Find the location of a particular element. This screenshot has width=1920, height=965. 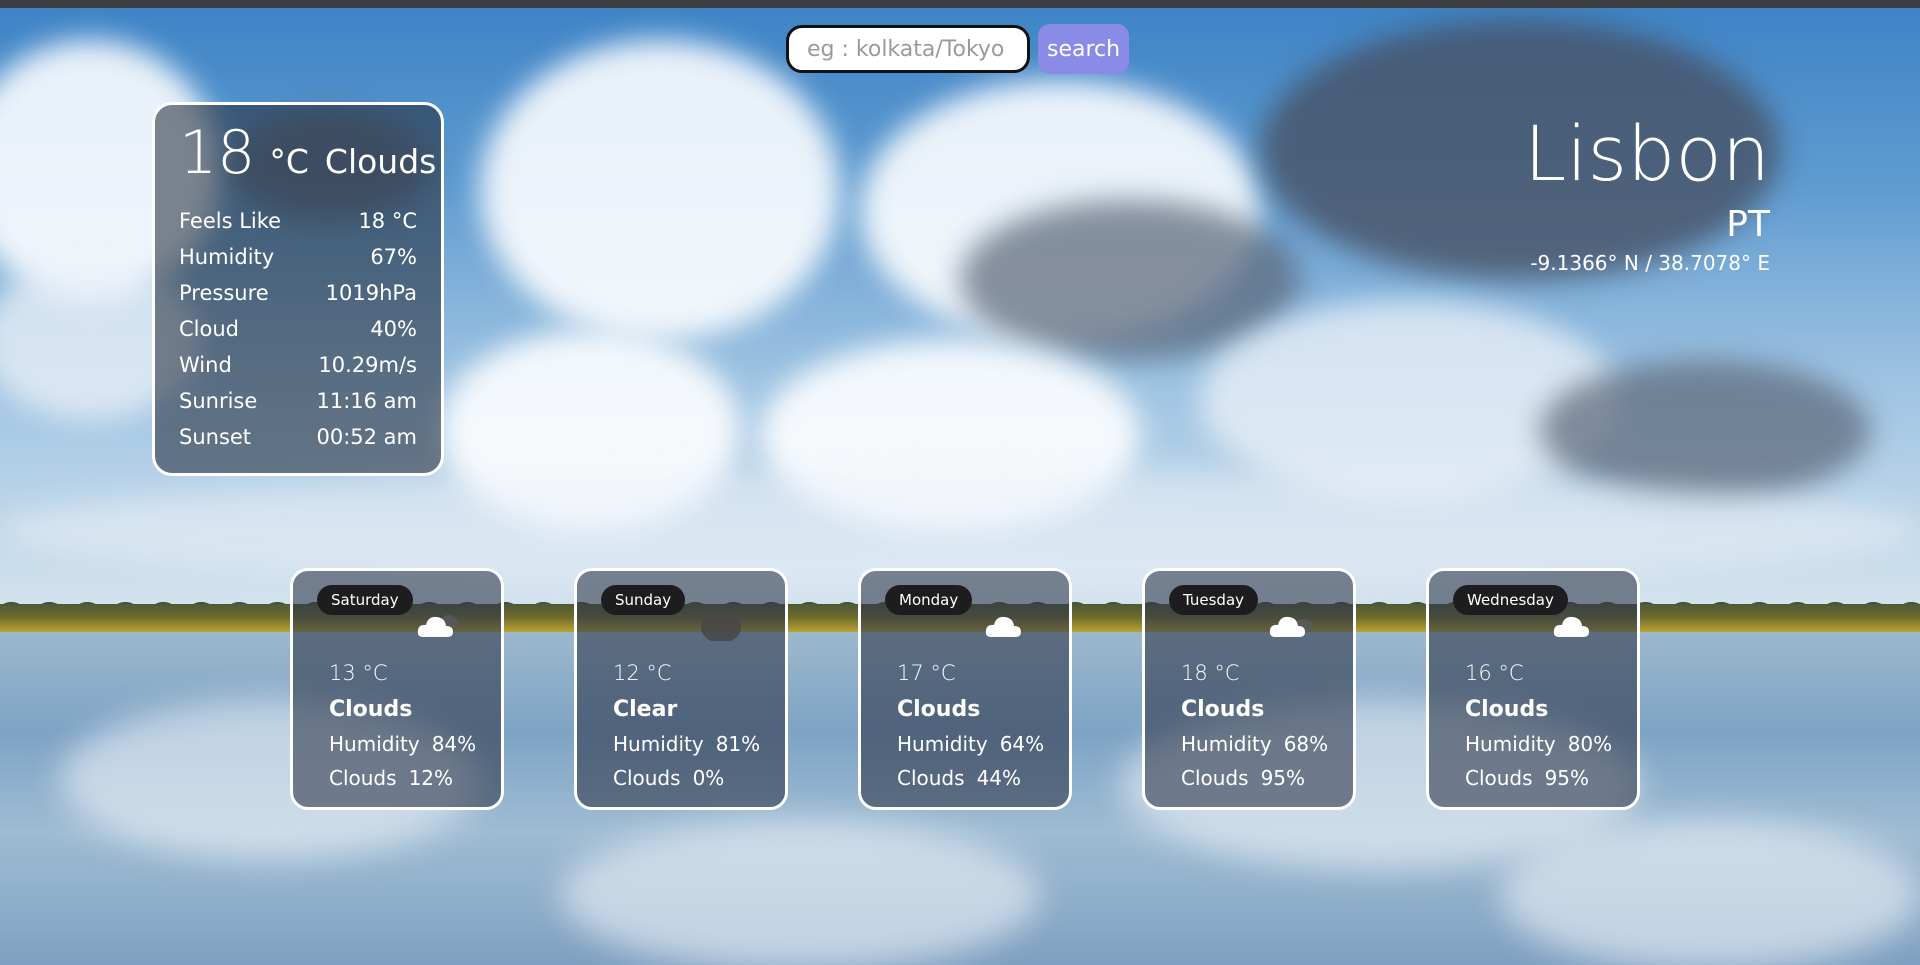

current-condition: Clouds is located at coordinates (380, 161).